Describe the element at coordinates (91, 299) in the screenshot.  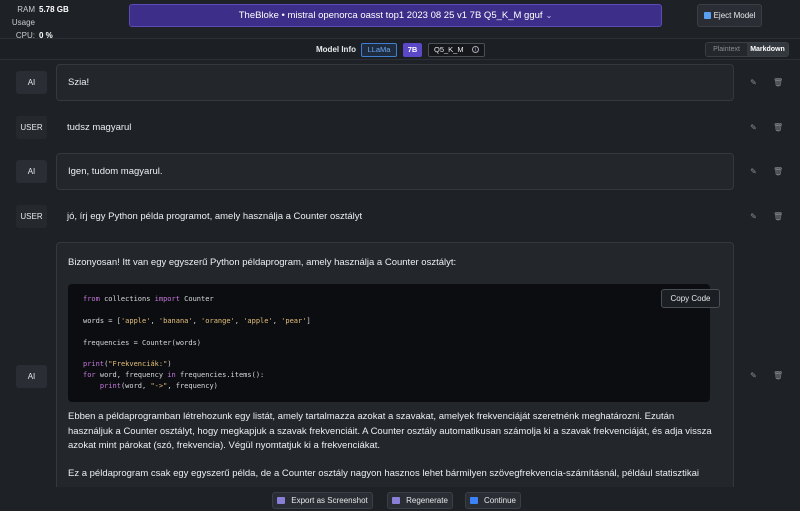
I see `code-keyword: from` at that location.